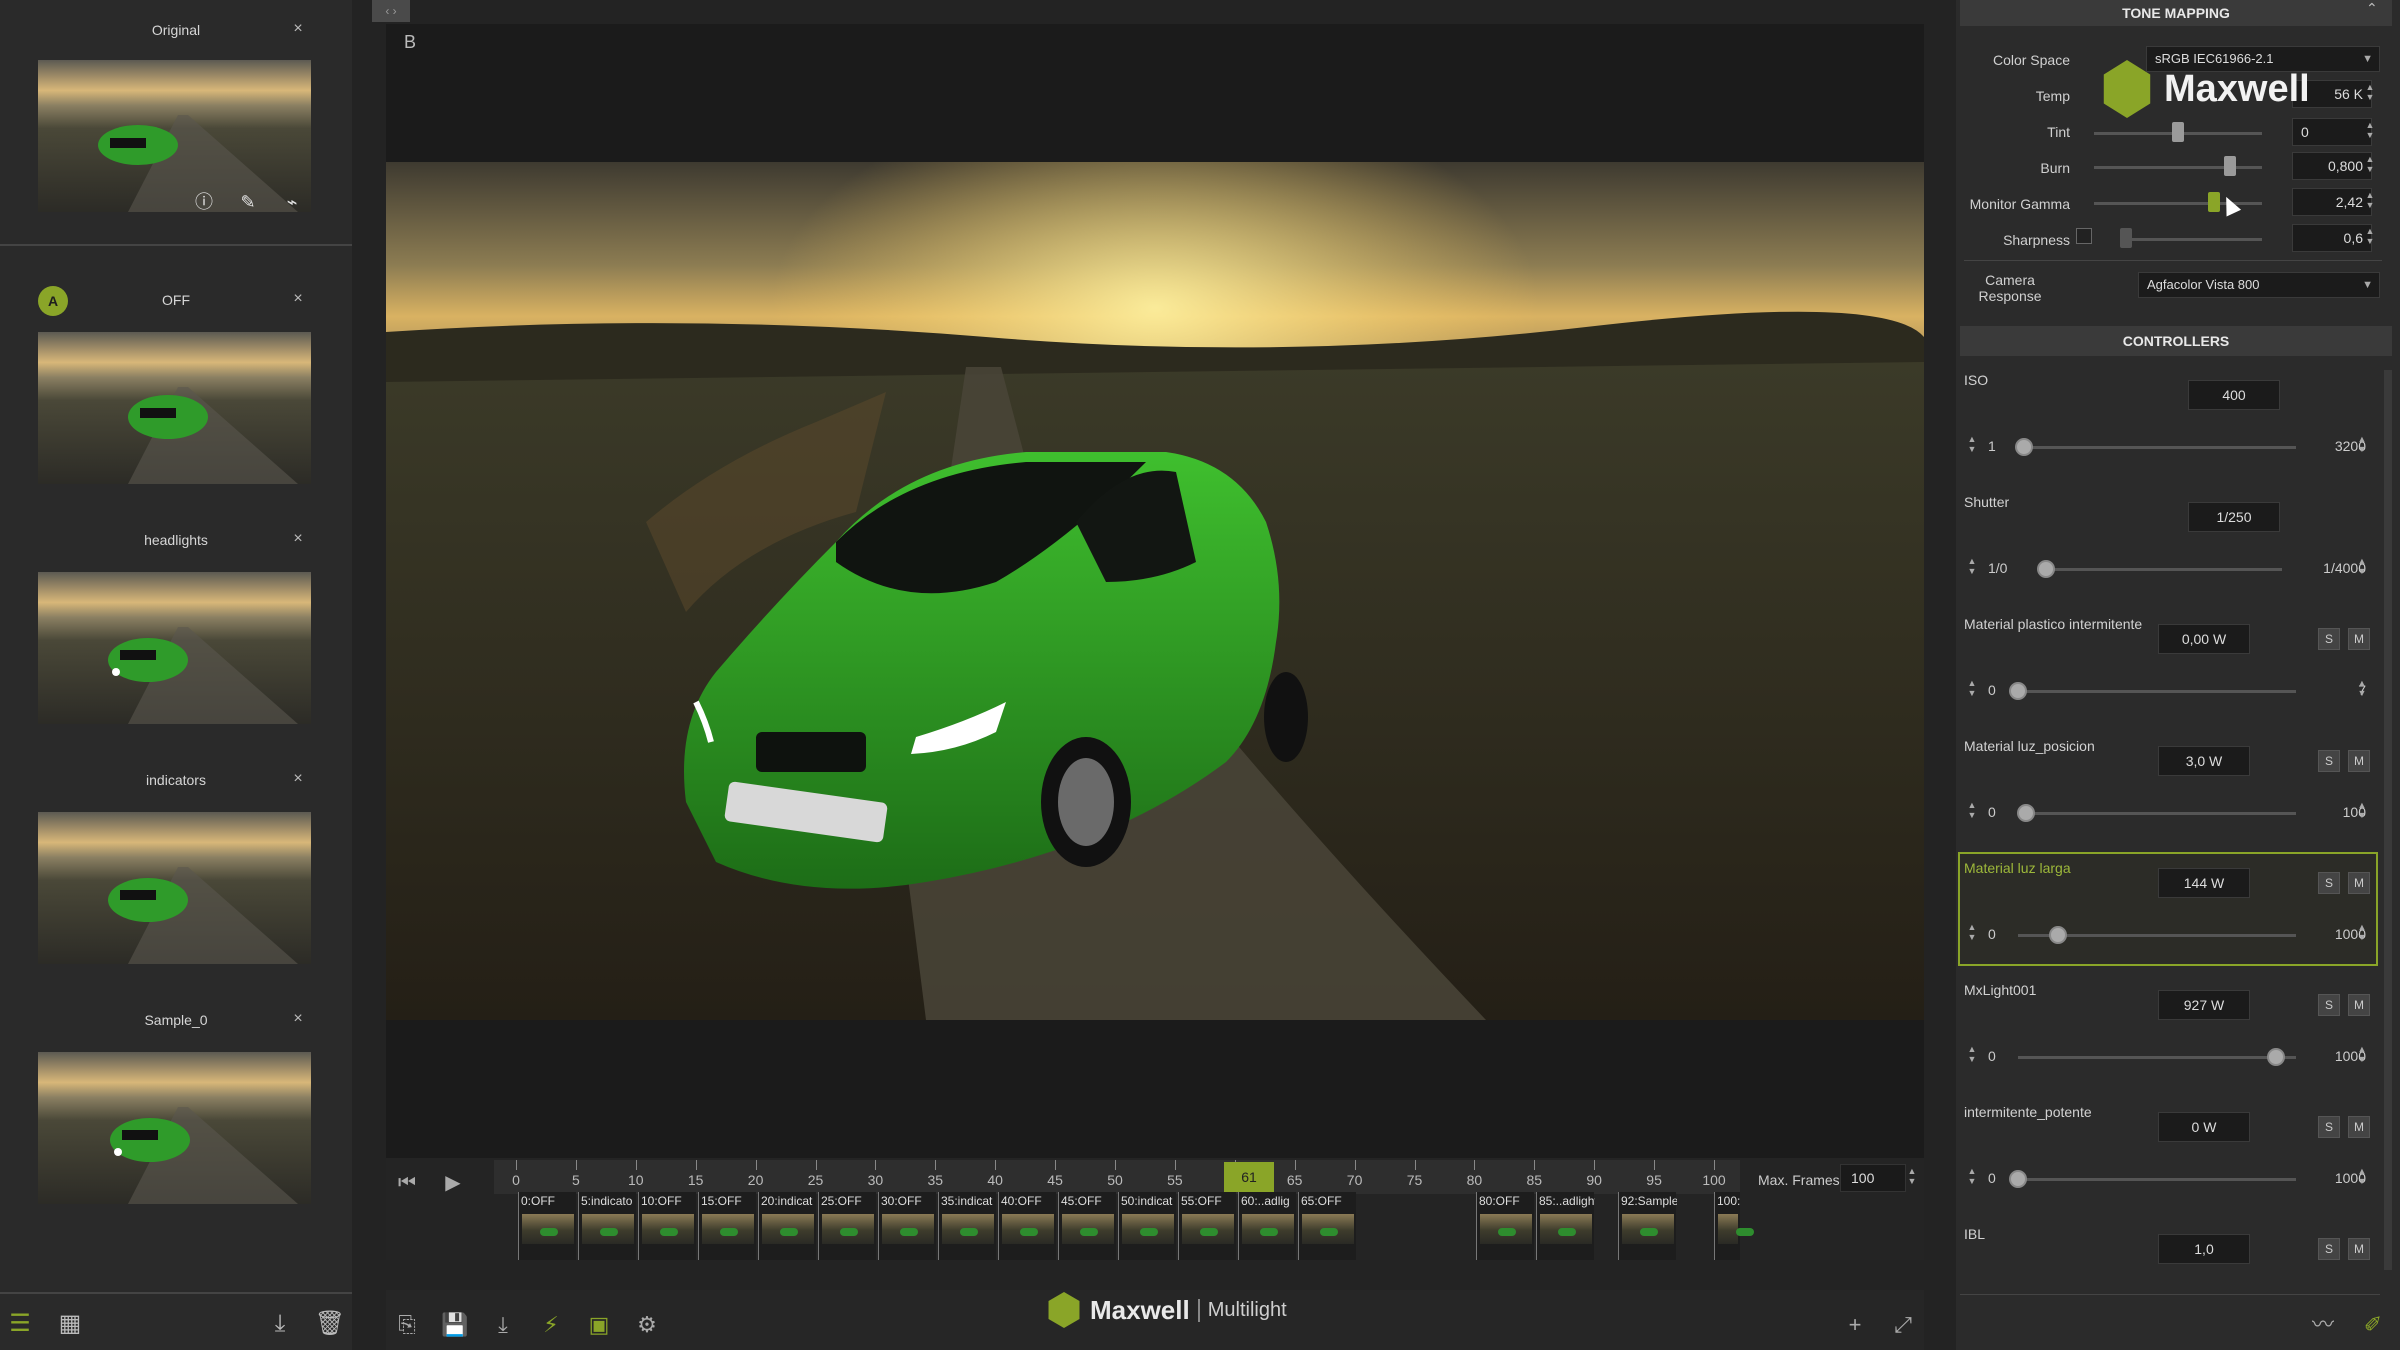  I want to click on keyframe: 25:OFF, so click(847, 1226).